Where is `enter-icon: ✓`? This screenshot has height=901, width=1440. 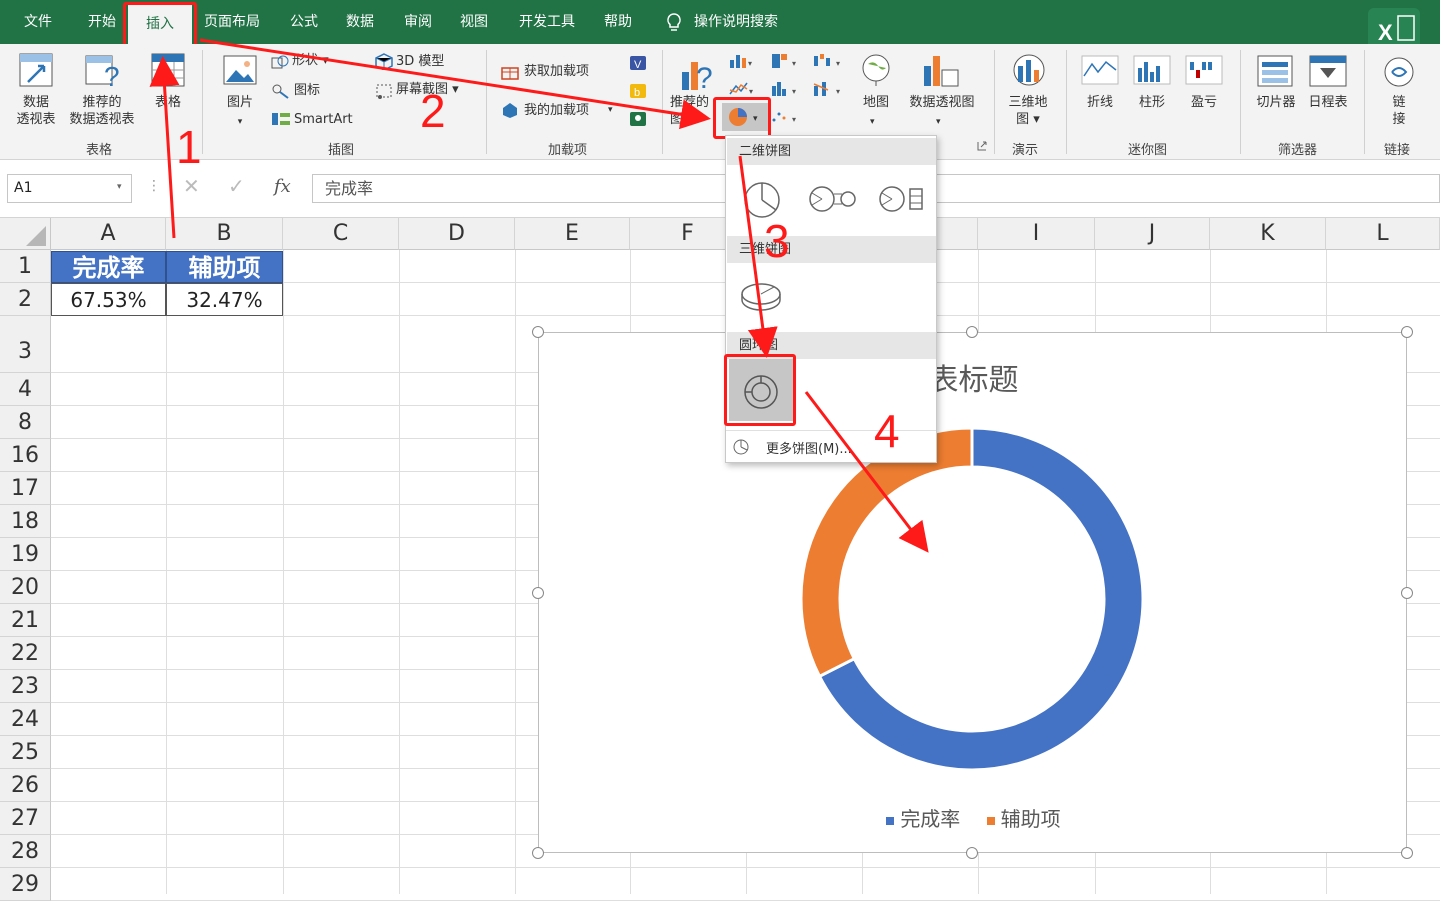
enter-icon: ✓ is located at coordinates (236, 186).